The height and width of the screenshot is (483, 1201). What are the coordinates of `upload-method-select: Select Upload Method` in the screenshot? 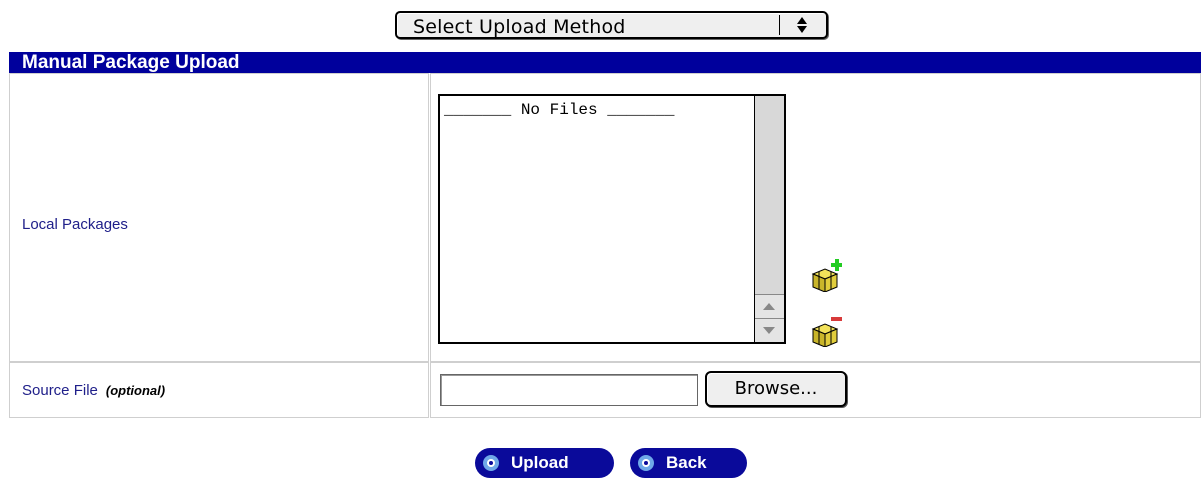 It's located at (611, 25).